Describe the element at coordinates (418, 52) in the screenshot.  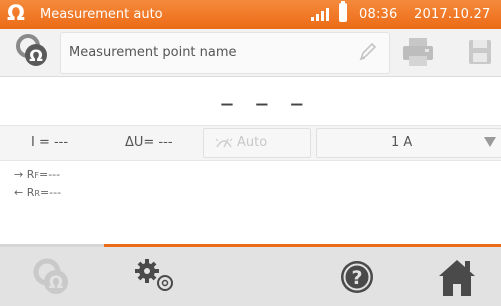
I see `print-icon` at that location.